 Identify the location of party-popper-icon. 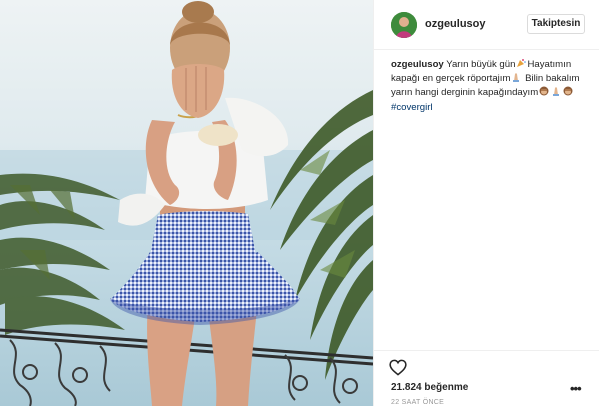
(522, 63).